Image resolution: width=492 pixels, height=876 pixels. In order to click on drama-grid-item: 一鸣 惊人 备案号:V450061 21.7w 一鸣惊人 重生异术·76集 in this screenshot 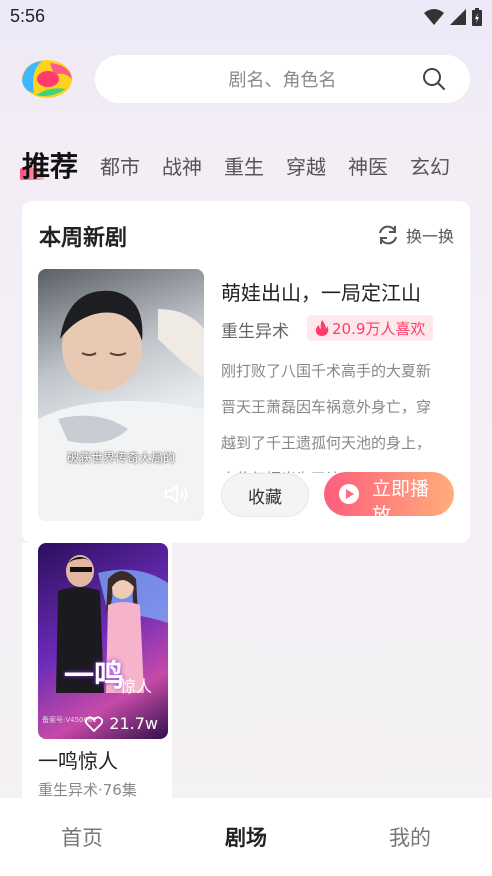, I will do `click(97, 671)`.